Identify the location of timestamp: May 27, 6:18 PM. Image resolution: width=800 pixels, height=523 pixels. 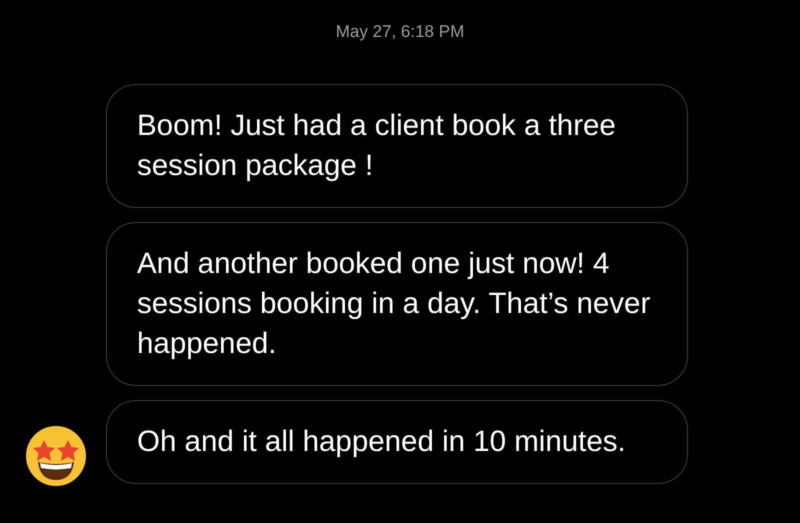
(400, 32).